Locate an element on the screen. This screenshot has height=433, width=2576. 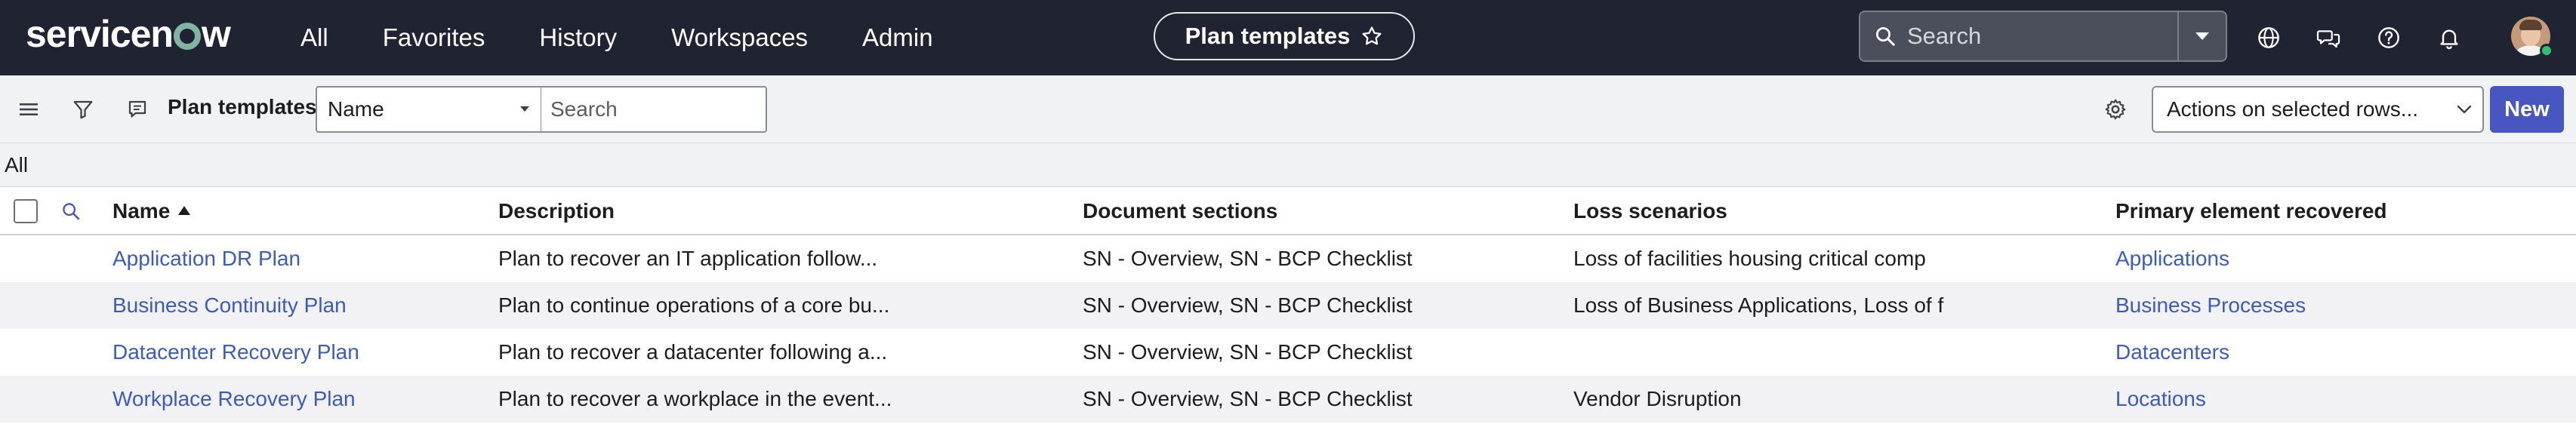
row-name-link: Workplace Recovery Plan is located at coordinates (234, 399).